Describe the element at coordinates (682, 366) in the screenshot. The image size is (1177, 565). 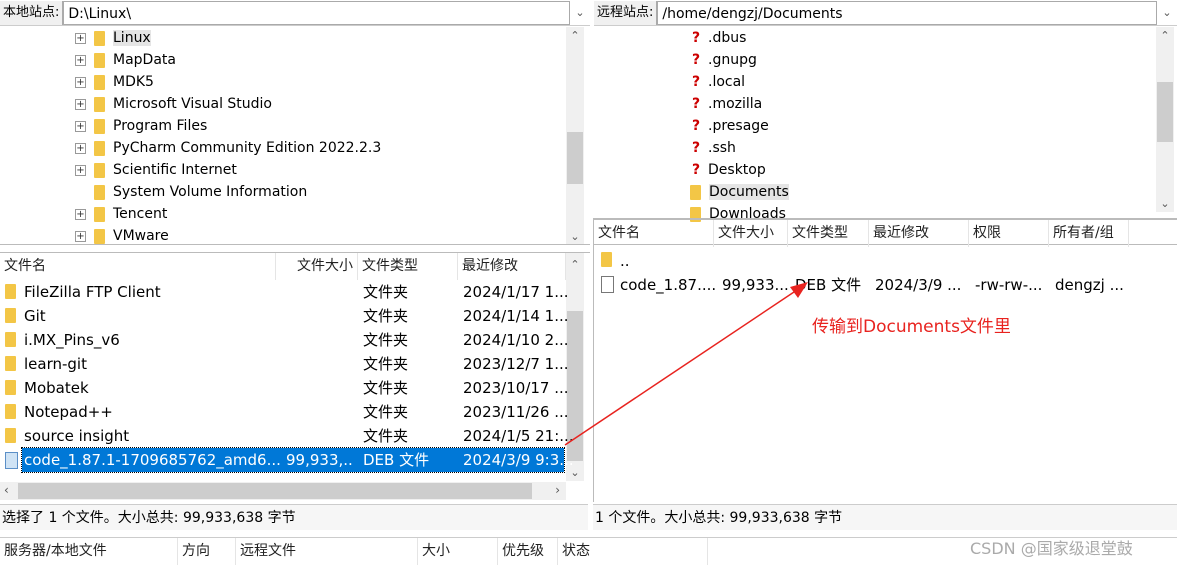
I see `arrow-line` at that location.